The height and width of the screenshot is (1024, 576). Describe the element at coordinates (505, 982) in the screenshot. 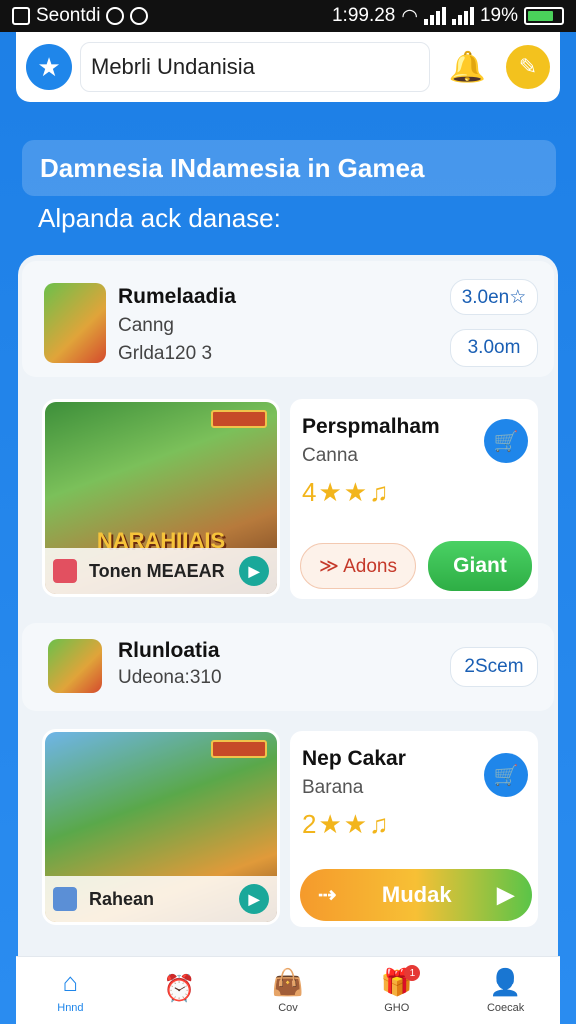

I see `user-icon: 👤` at that location.